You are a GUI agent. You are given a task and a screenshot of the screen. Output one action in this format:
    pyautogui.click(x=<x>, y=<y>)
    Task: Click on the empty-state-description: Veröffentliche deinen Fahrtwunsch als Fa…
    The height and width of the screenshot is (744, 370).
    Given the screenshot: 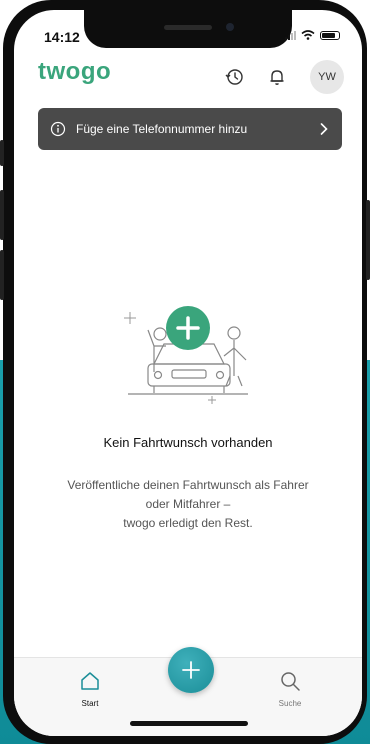 What is the action you would take?
    pyautogui.click(x=188, y=504)
    